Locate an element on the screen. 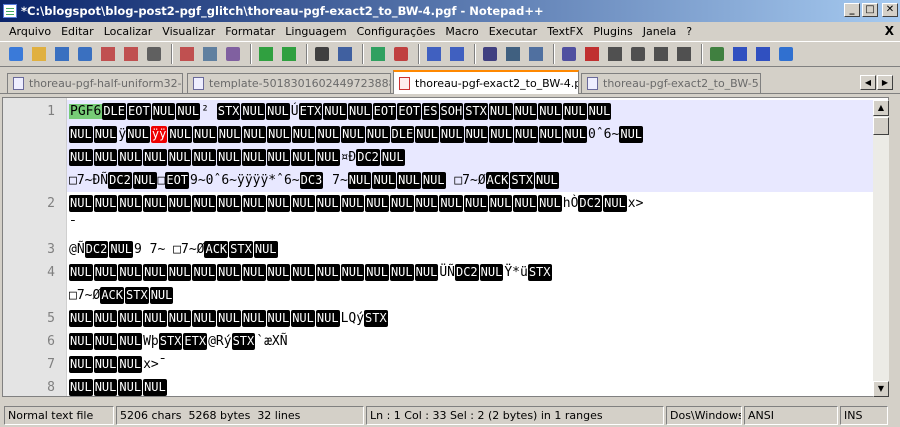  play-multiple-icon is located at coordinates (661, 54).